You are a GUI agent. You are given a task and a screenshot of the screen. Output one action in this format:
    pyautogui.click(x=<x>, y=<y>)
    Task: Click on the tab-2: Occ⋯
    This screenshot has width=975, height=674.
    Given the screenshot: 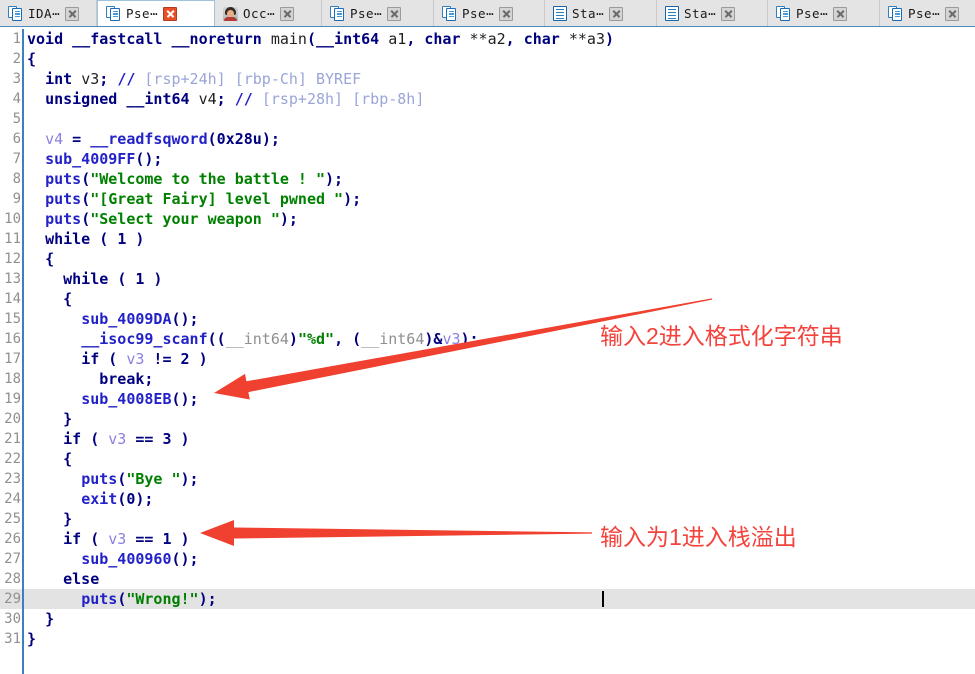 What is the action you would take?
    pyautogui.click(x=268, y=13)
    